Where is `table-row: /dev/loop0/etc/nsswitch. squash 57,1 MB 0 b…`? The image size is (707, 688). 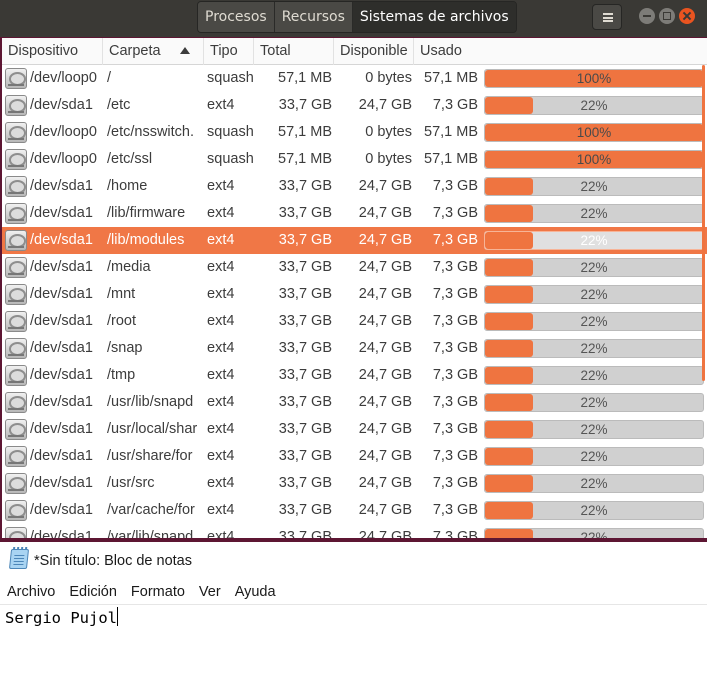
table-row: /dev/loop0/etc/nsswitch. squash 57,1 MB 0 b… is located at coordinates (354, 132).